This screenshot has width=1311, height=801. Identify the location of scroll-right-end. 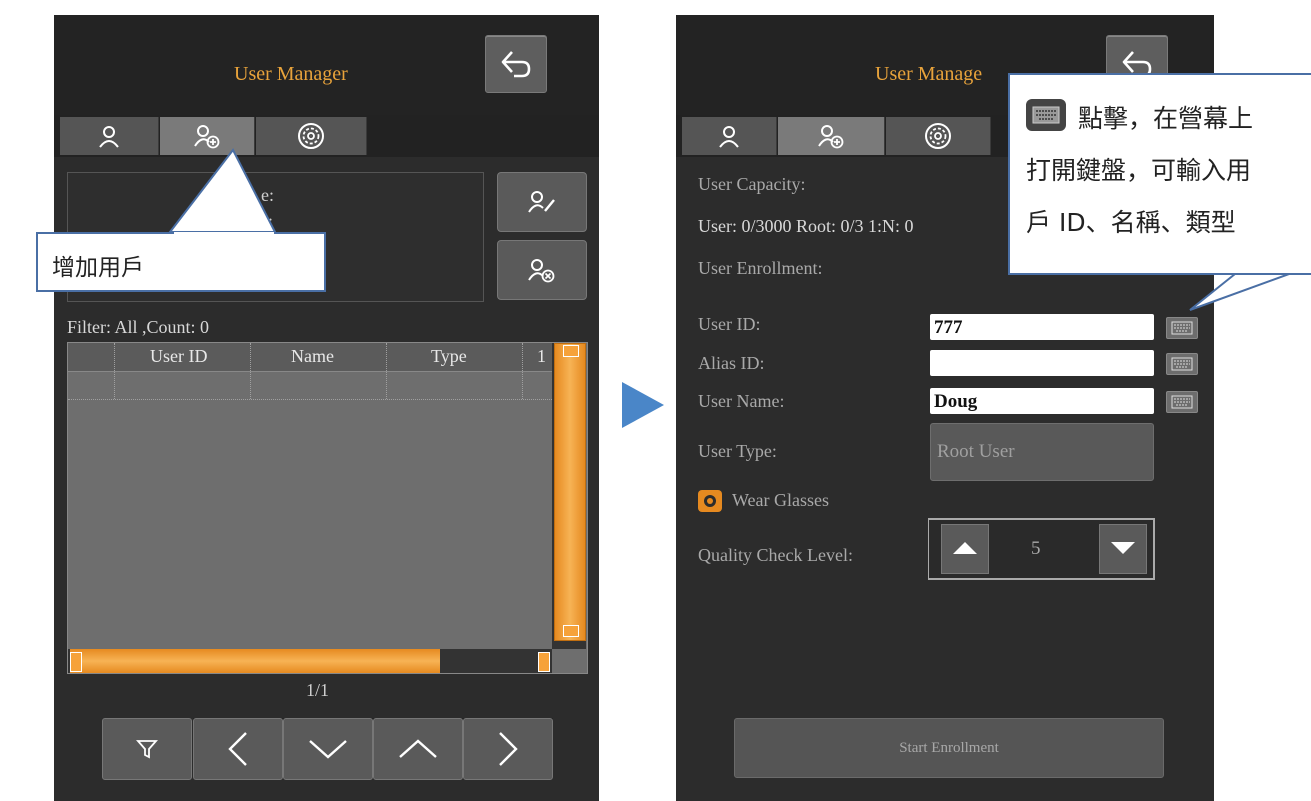
(544, 662).